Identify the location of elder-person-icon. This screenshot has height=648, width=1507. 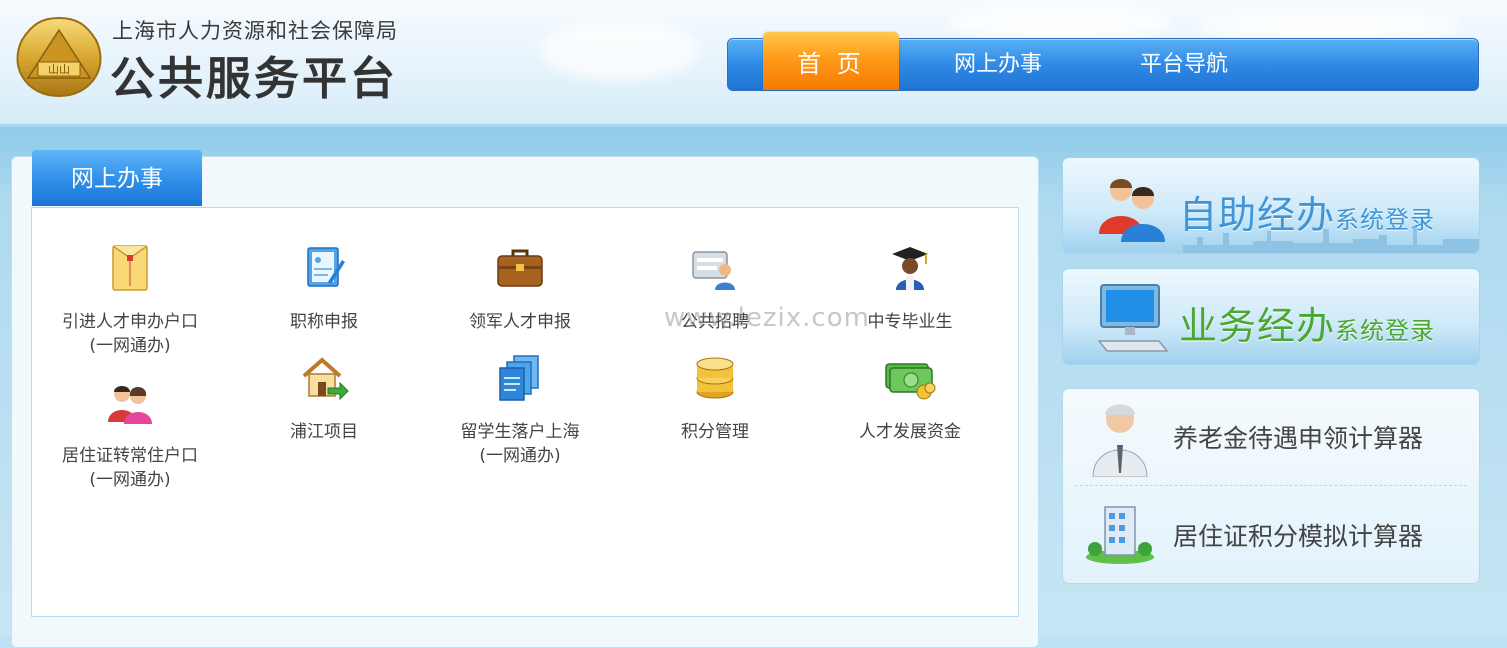
(1120, 440).